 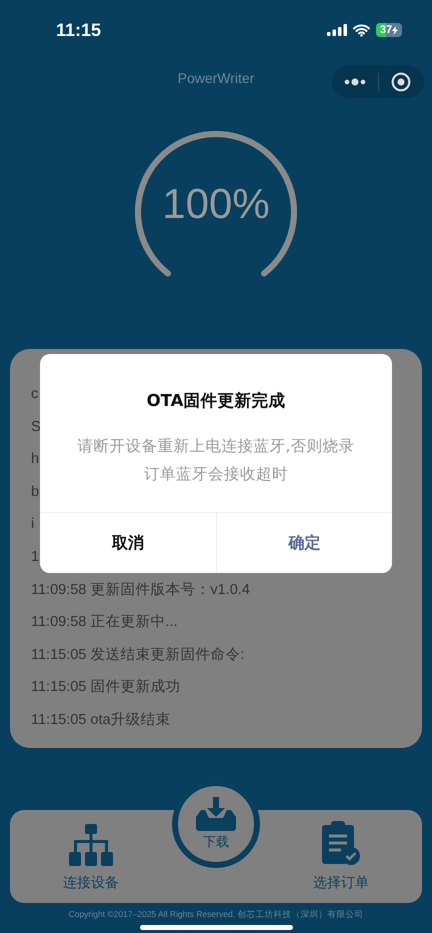 What do you see at coordinates (79, 29) in the screenshot?
I see `clock-time: 11:15` at bounding box center [79, 29].